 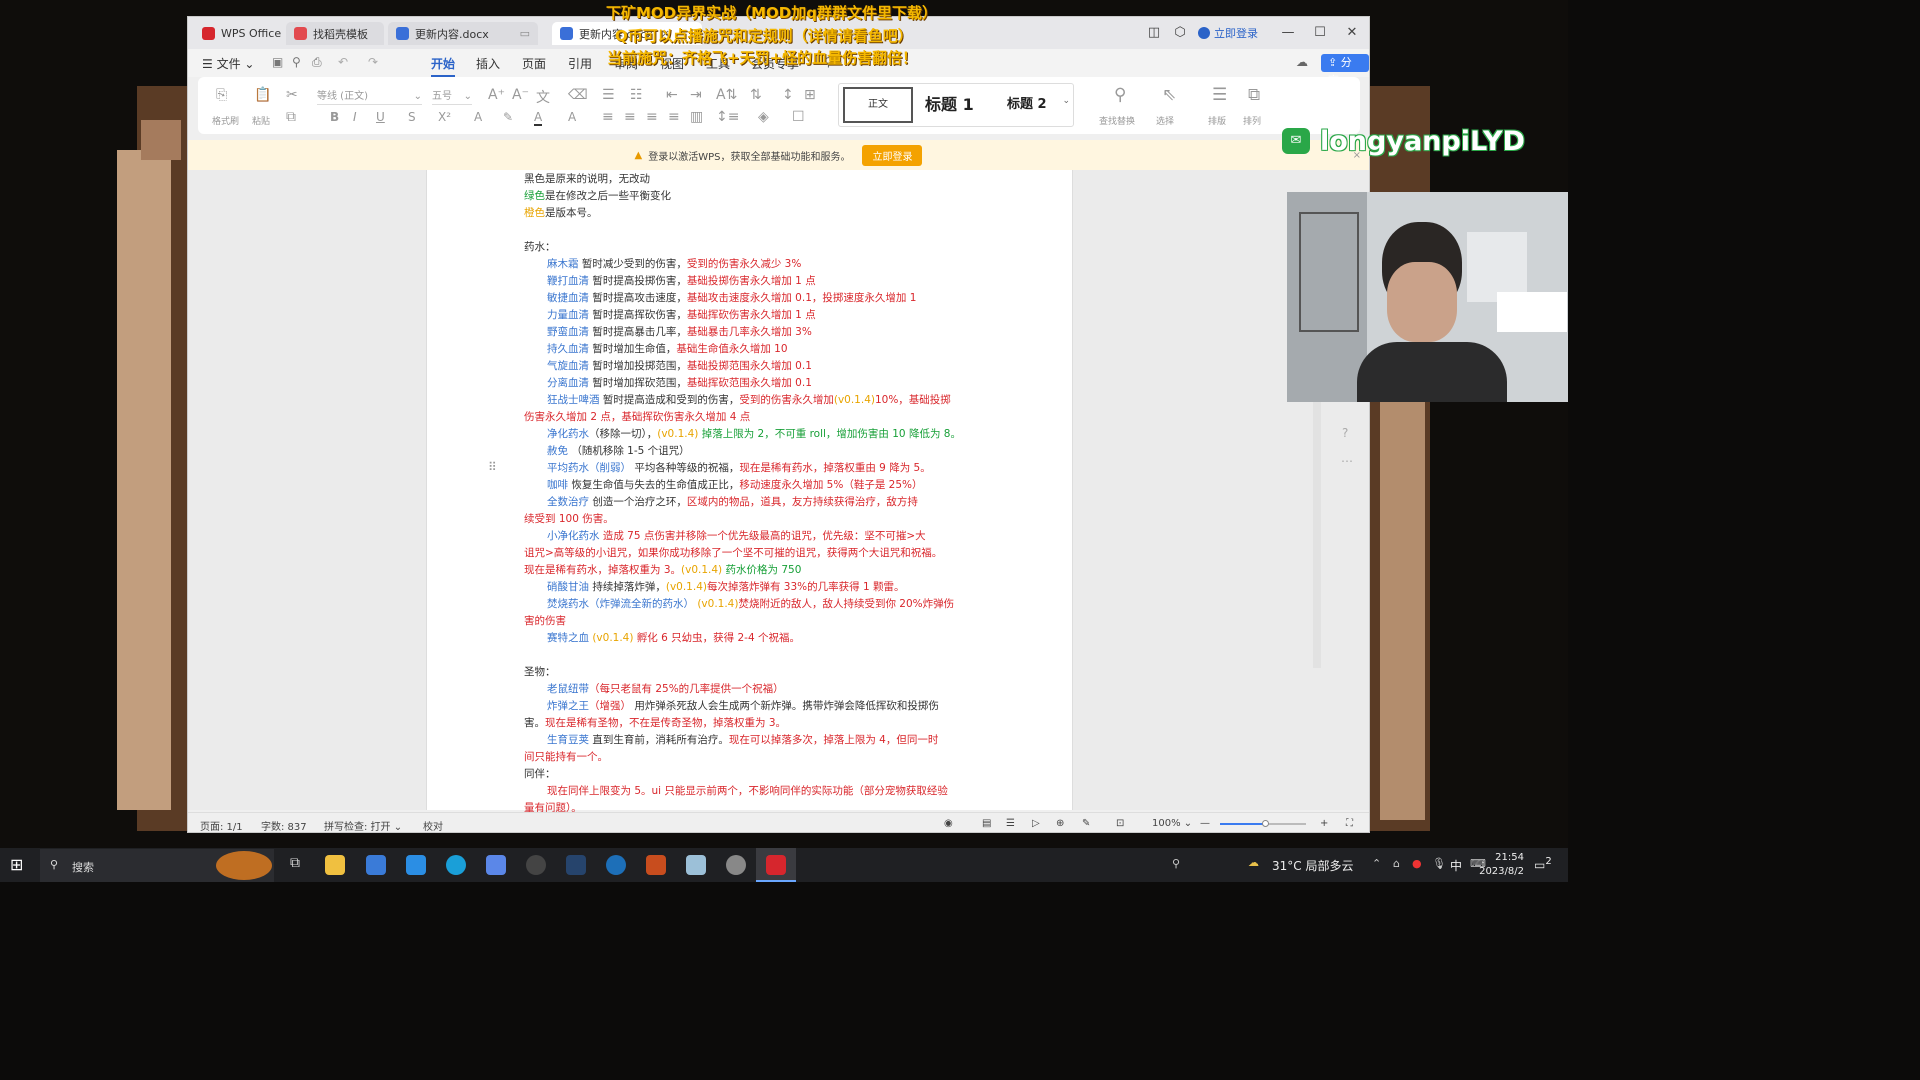 I want to click on bold-icon: B, so click(x=334, y=117).